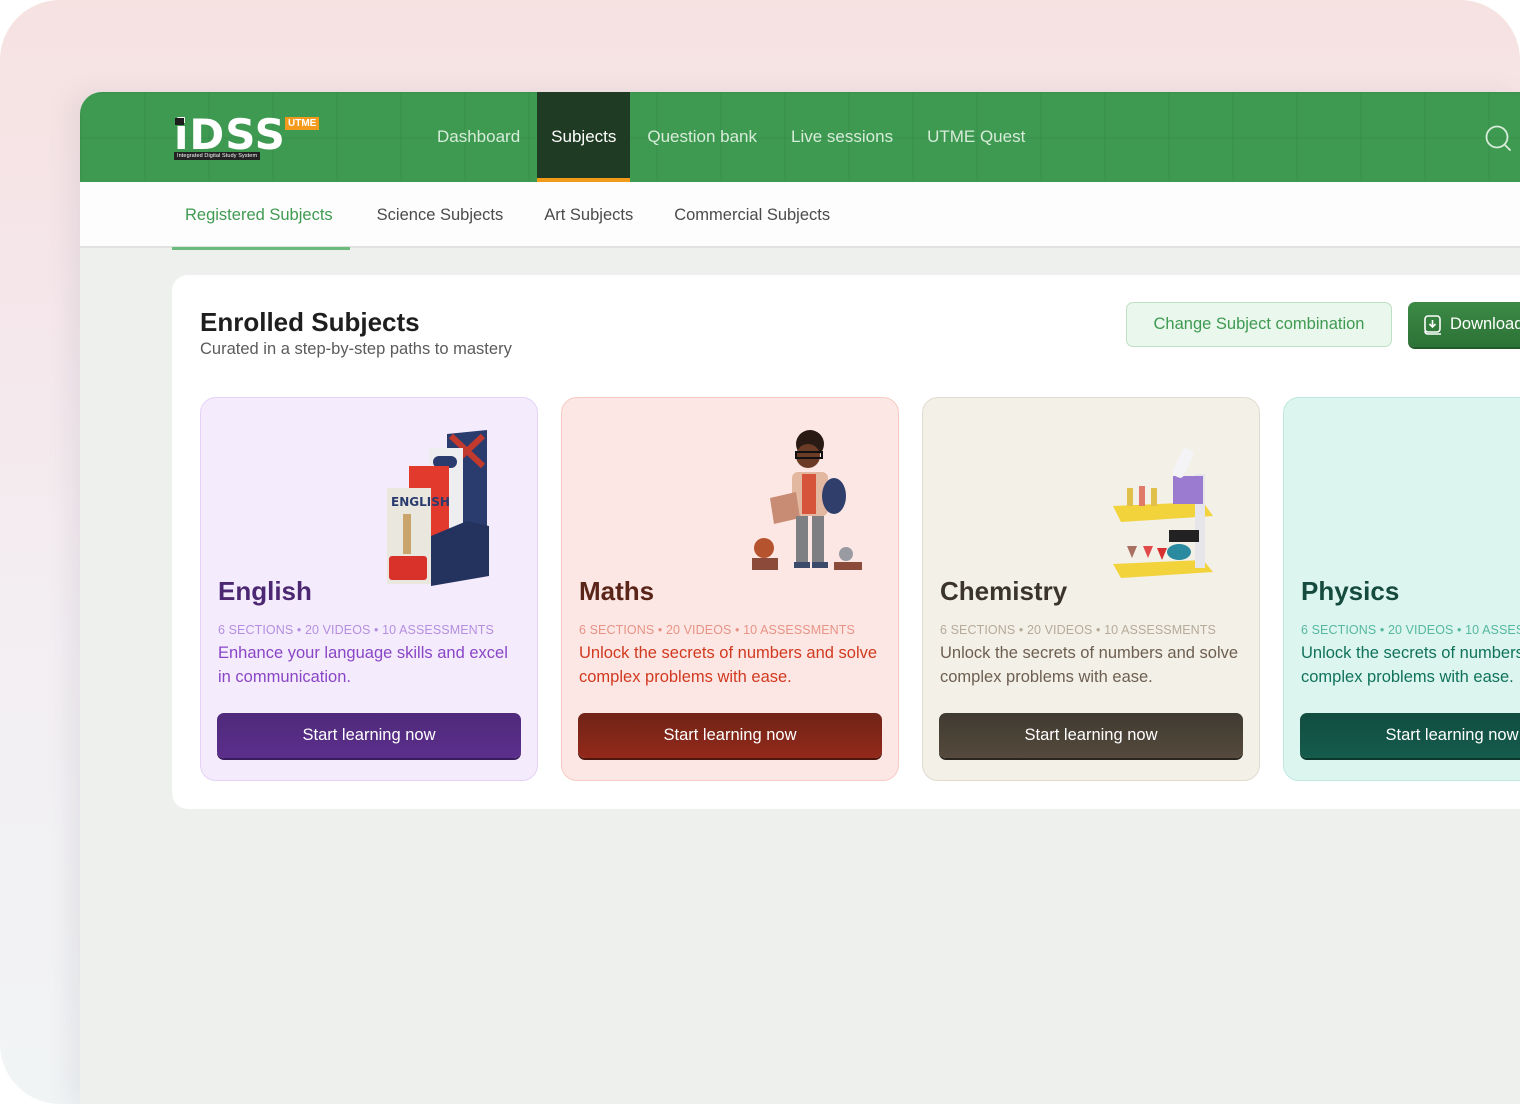 The width and height of the screenshot is (1520, 1104). Describe the element at coordinates (976, 137) in the screenshot. I see `nav-item-utme-quest: UTME Quest` at that location.